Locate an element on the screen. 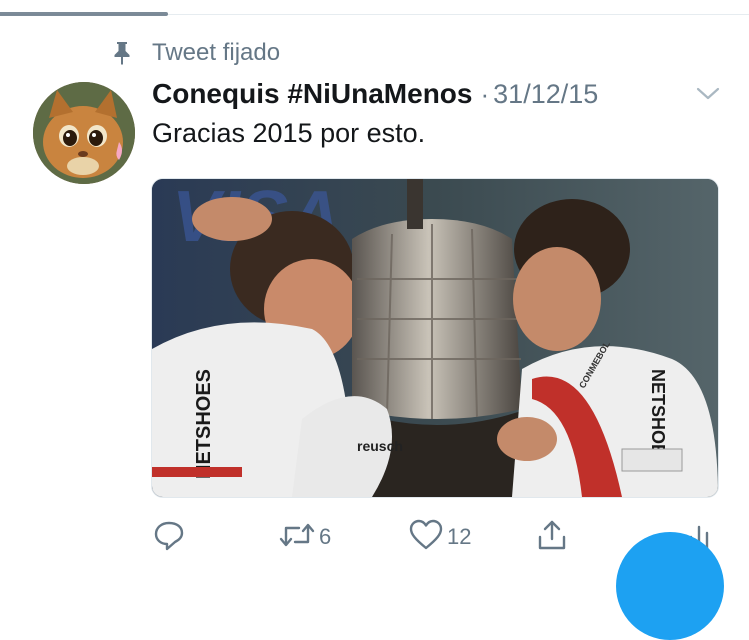 This screenshot has height=640, width=749. reply-button is located at coordinates (169, 537).